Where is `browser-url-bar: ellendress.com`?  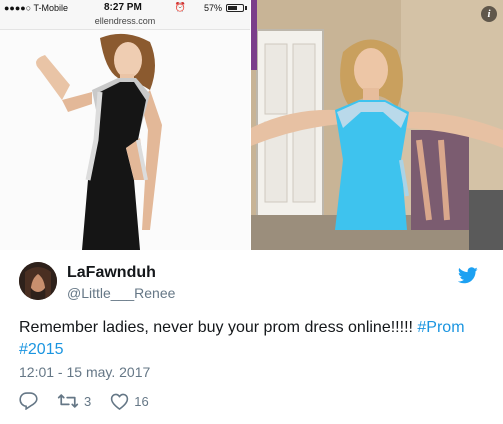
browser-url-bar: ellendress.com is located at coordinates (125, 23).